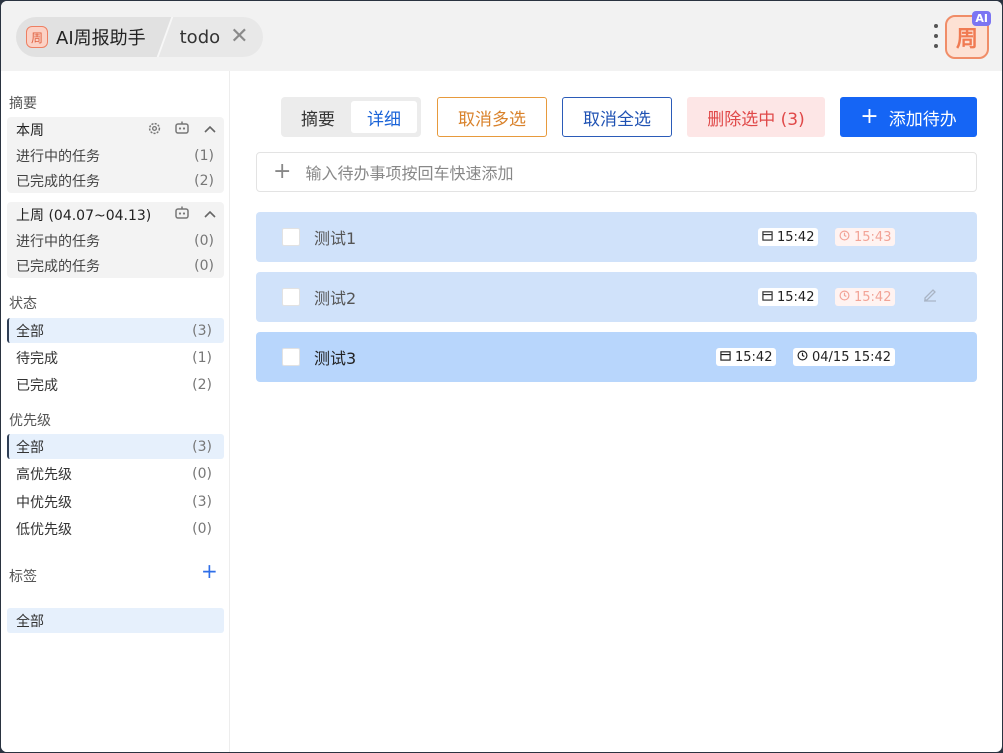 This screenshot has height=753, width=1003. What do you see at coordinates (318, 117) in the screenshot?
I see `view-summary-option: 摘要` at bounding box center [318, 117].